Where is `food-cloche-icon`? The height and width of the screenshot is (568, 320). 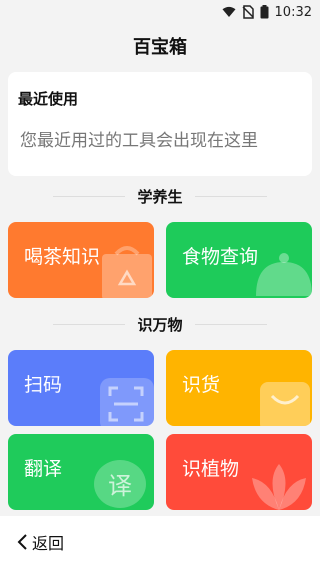
food-cloche-icon is located at coordinates (284, 274).